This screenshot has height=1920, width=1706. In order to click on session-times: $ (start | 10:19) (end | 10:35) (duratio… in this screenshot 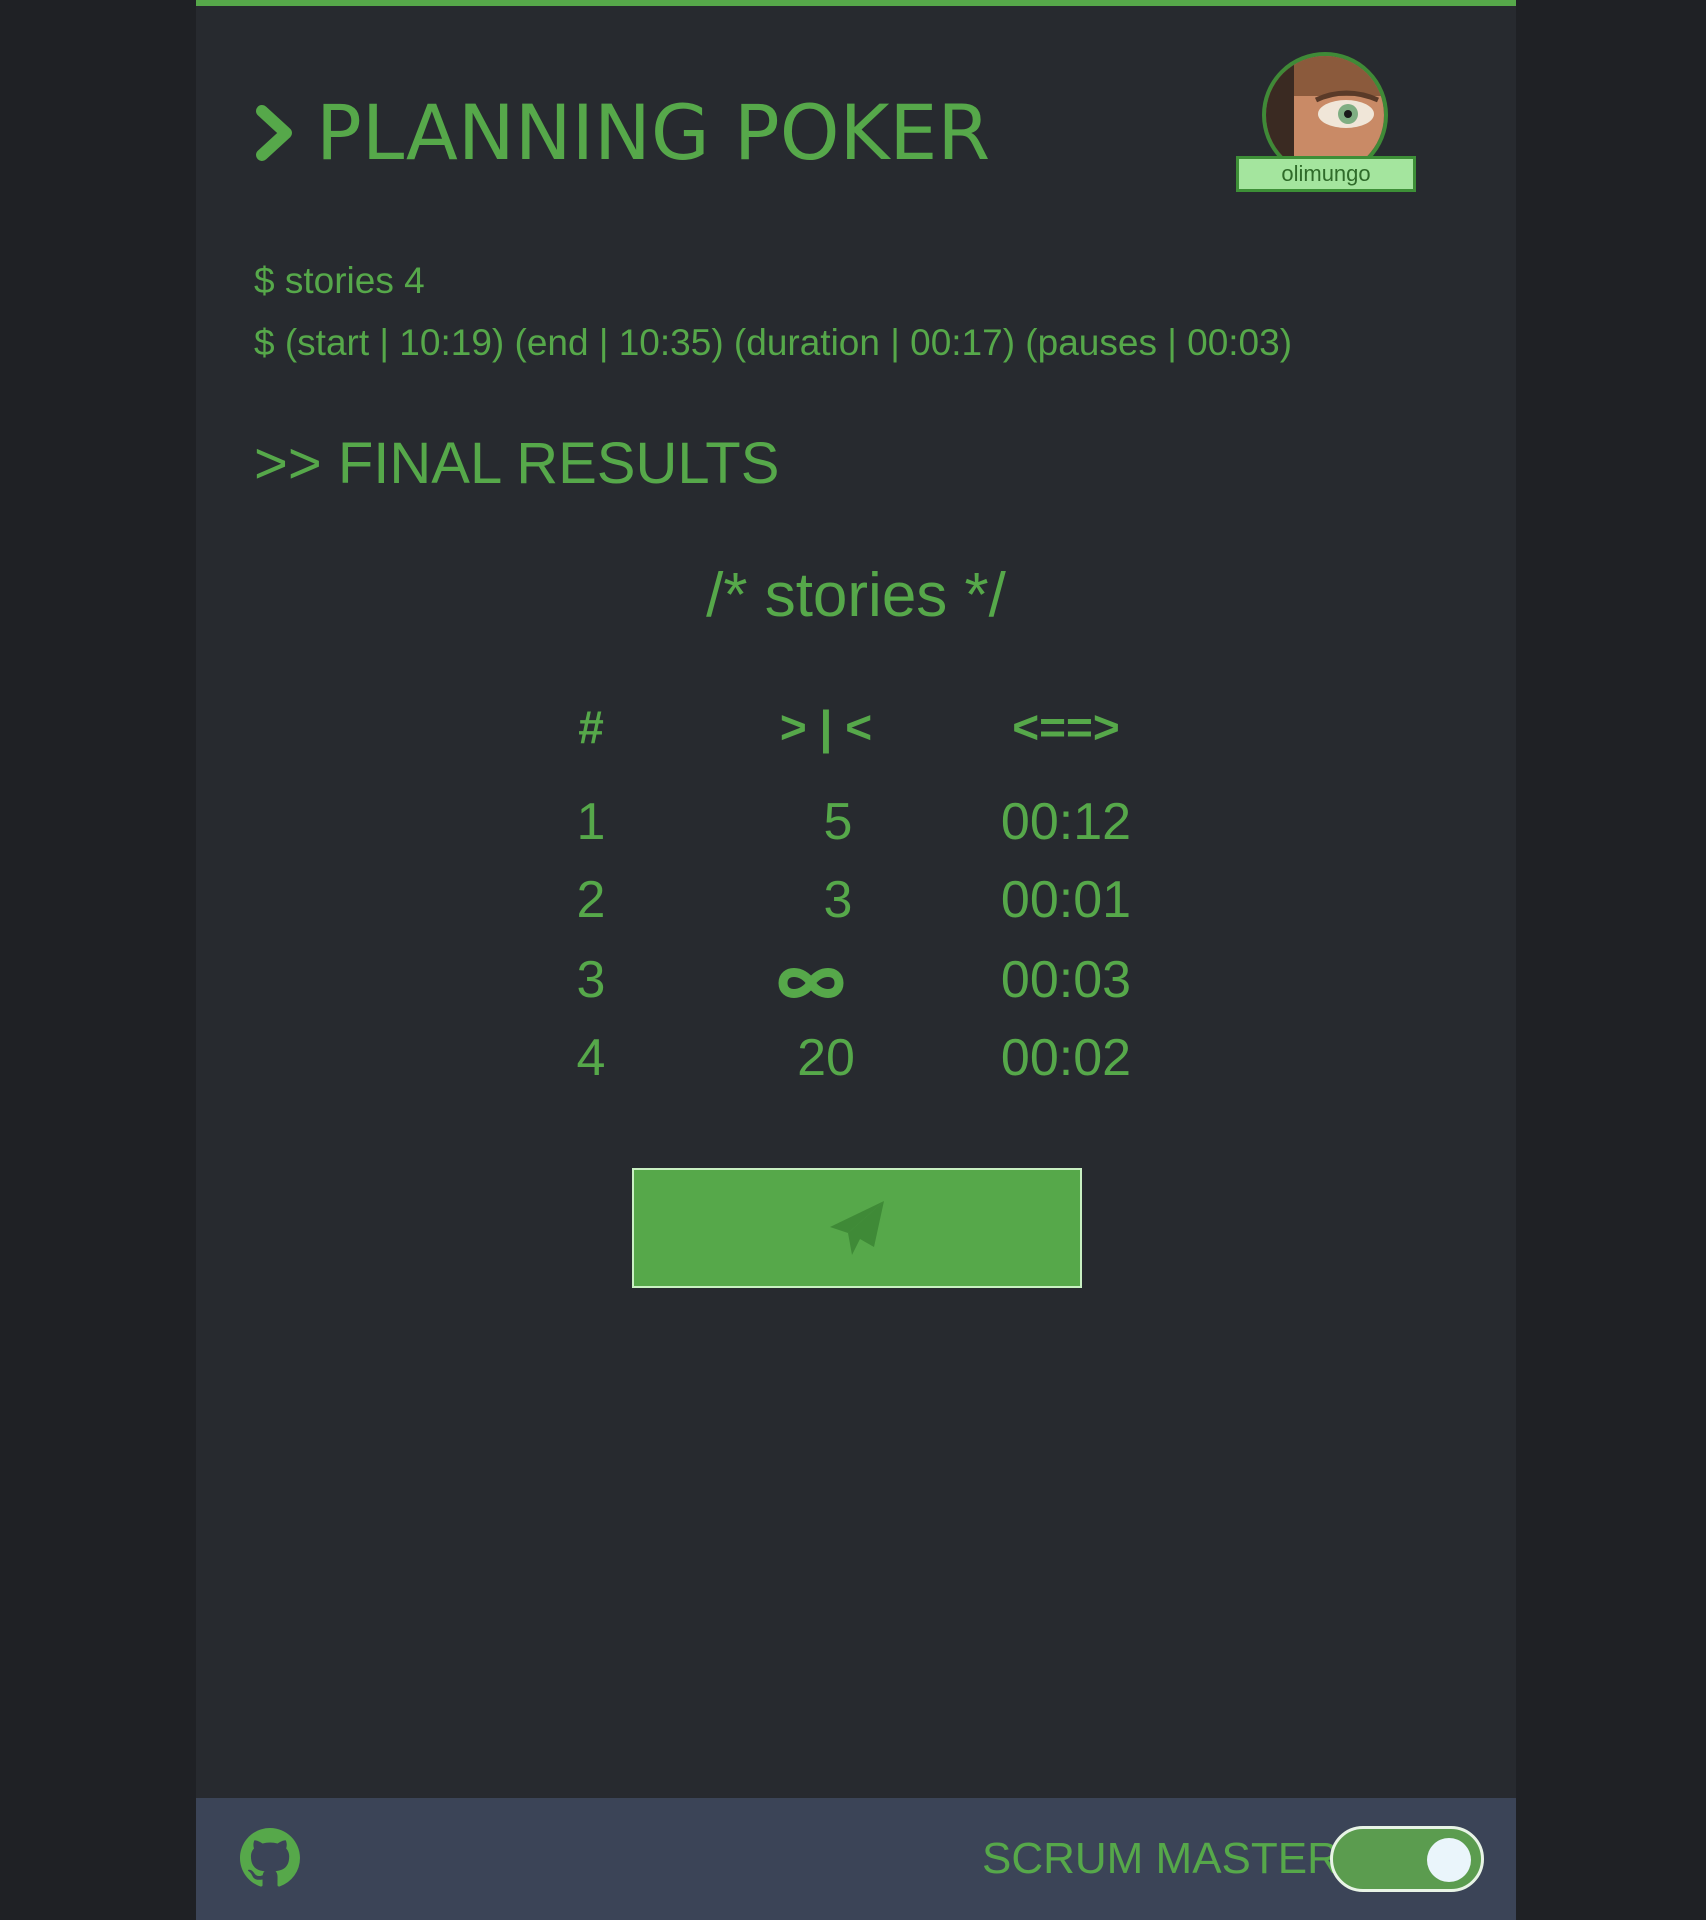, I will do `click(773, 342)`.